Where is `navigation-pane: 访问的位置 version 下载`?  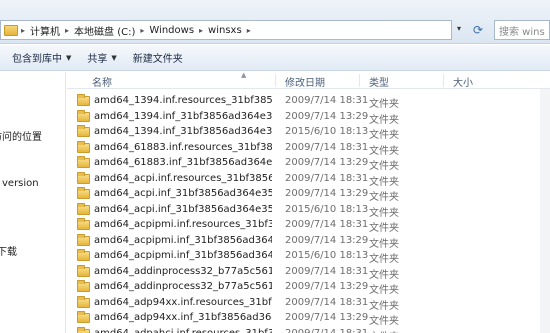
navigation-pane: 访问的位置 version 下载 is located at coordinates (33, 202).